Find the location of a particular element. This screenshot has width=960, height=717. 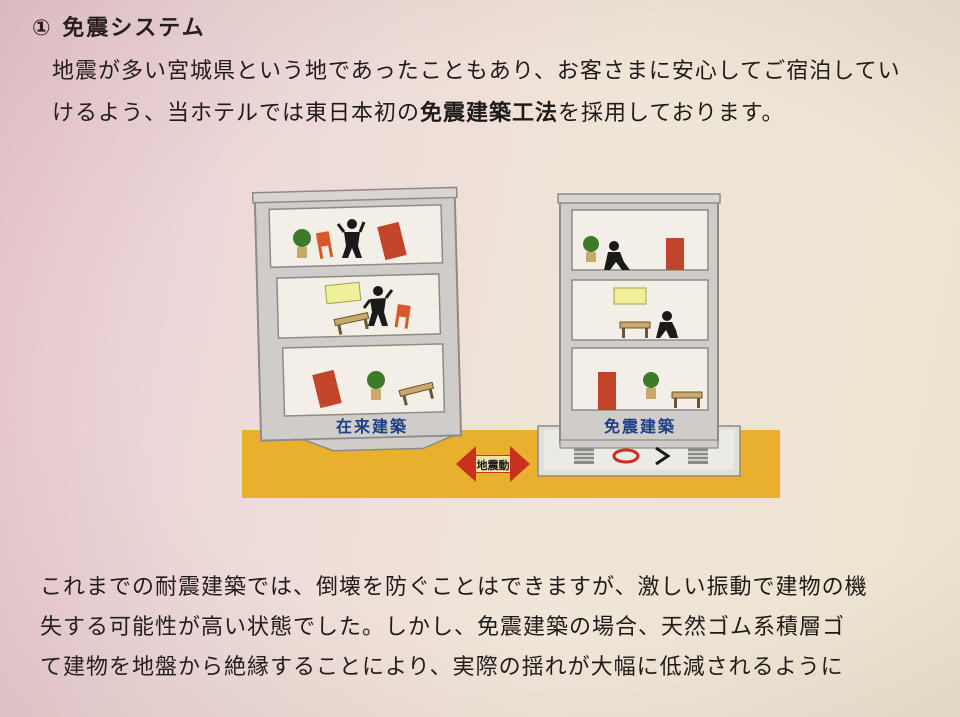

body-line-1: これまでの耐震建築では、倒壊を防ぐことはできますが、激しい振動で建物の機 is located at coordinates (454, 587).